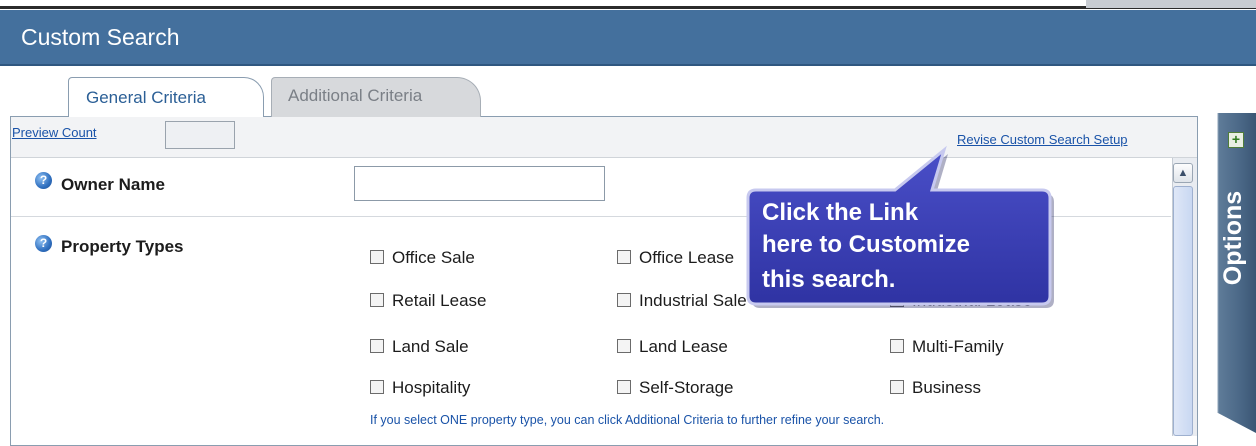 This screenshot has height=446, width=1256. What do you see at coordinates (628, 38) in the screenshot?
I see `window-header: Custom Search` at bounding box center [628, 38].